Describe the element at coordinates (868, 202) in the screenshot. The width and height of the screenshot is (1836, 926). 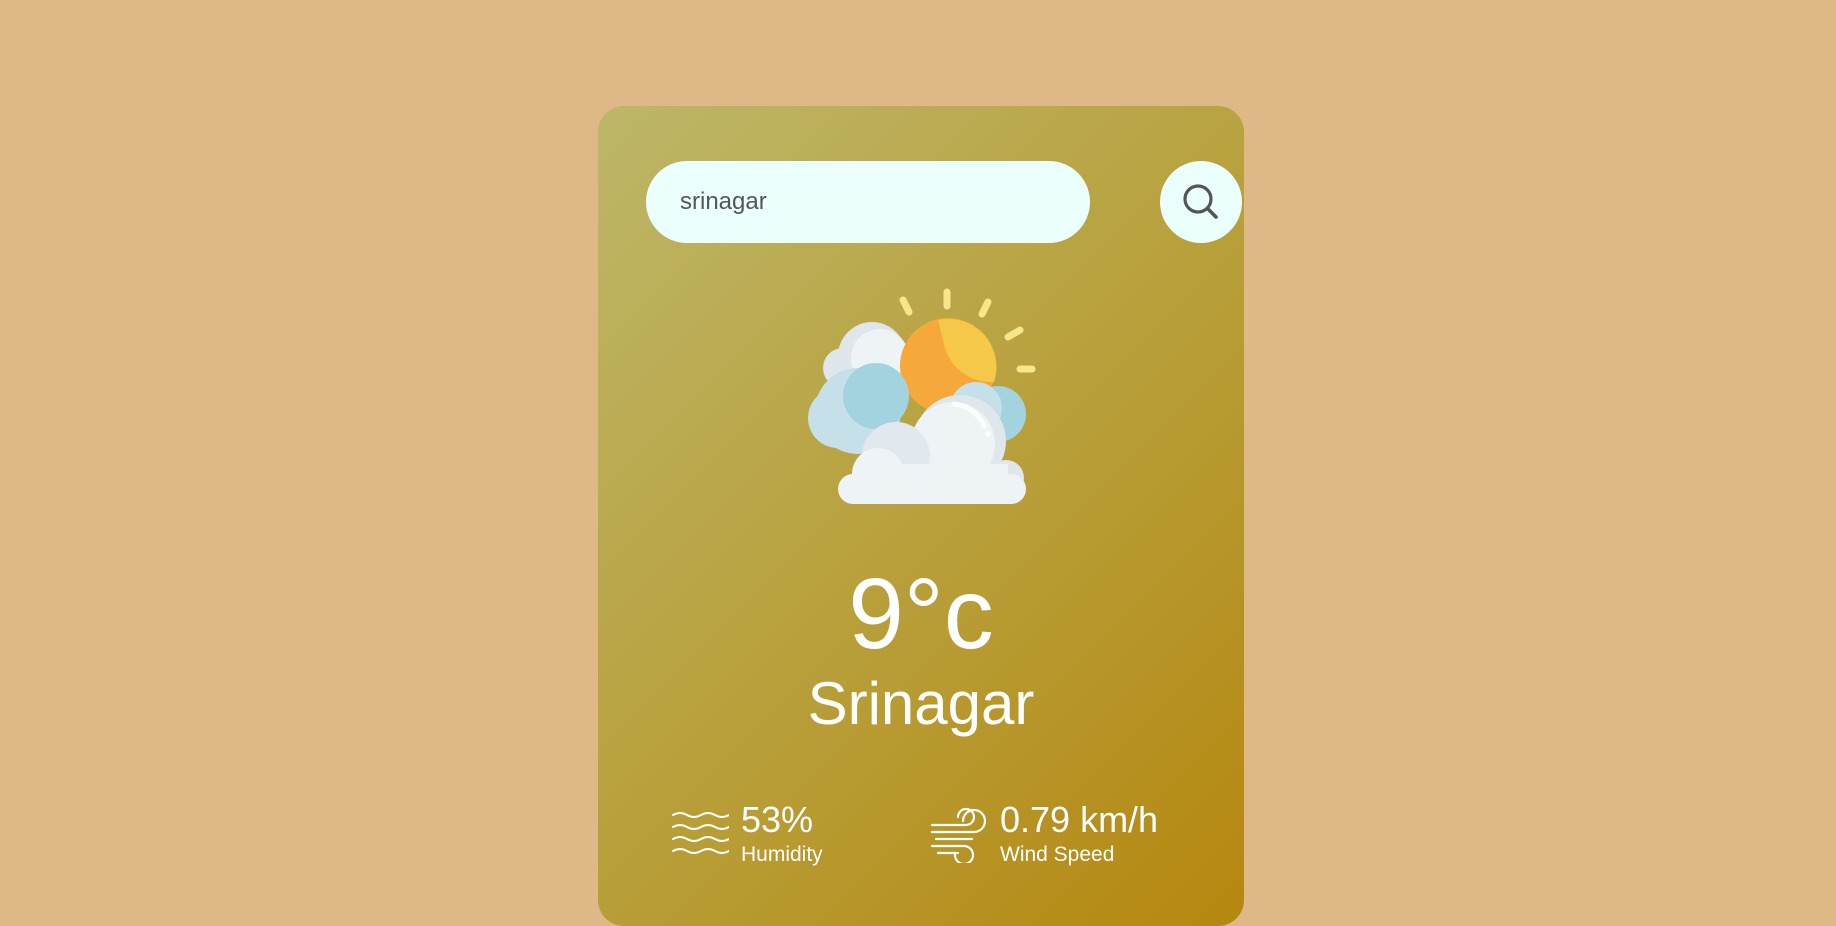
I see `search-input` at that location.